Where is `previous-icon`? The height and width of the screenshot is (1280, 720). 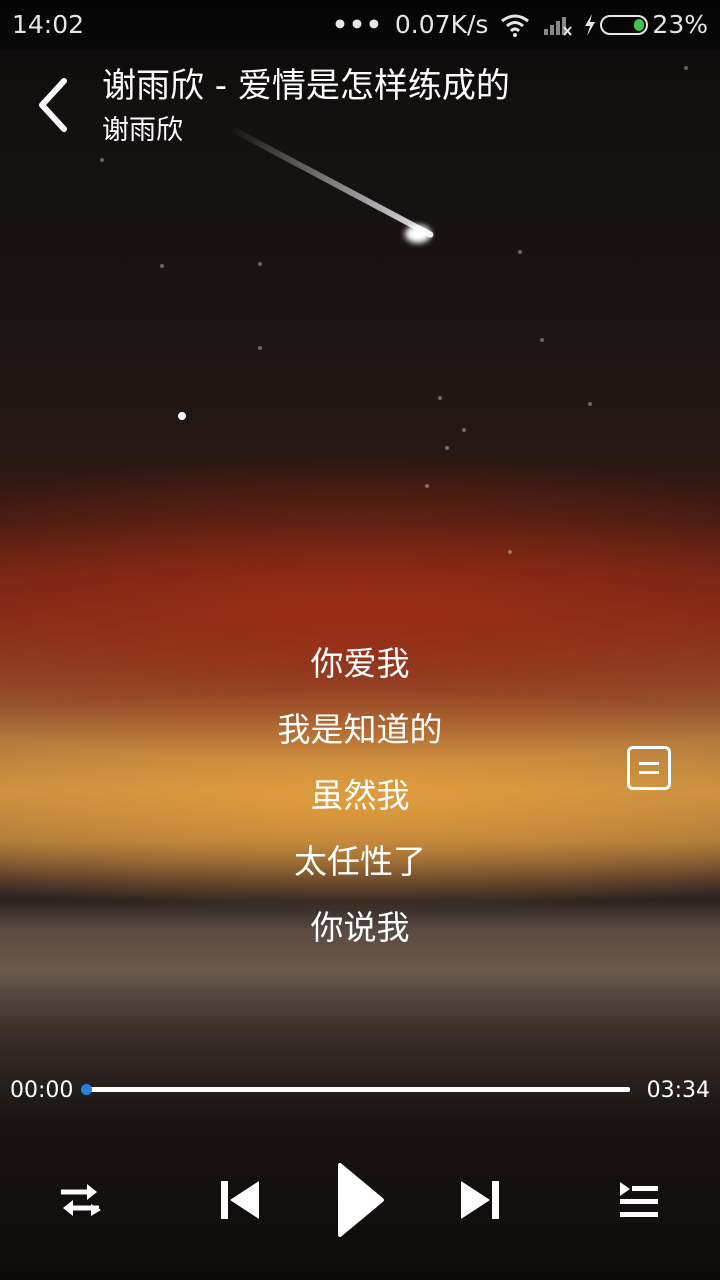
previous-icon is located at coordinates (240, 1200).